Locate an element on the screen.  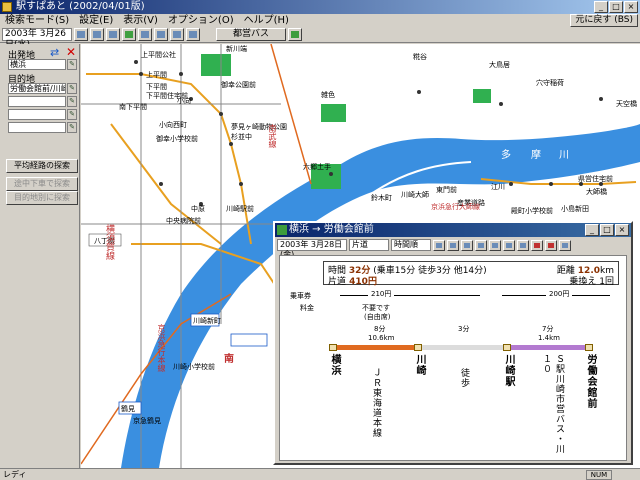
map-icon is located at coordinates (113, 34).